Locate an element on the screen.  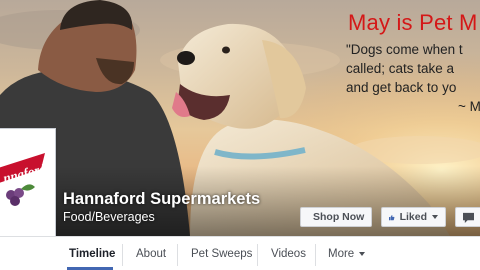
shop-now-button: Shop Now is located at coordinates (336, 217).